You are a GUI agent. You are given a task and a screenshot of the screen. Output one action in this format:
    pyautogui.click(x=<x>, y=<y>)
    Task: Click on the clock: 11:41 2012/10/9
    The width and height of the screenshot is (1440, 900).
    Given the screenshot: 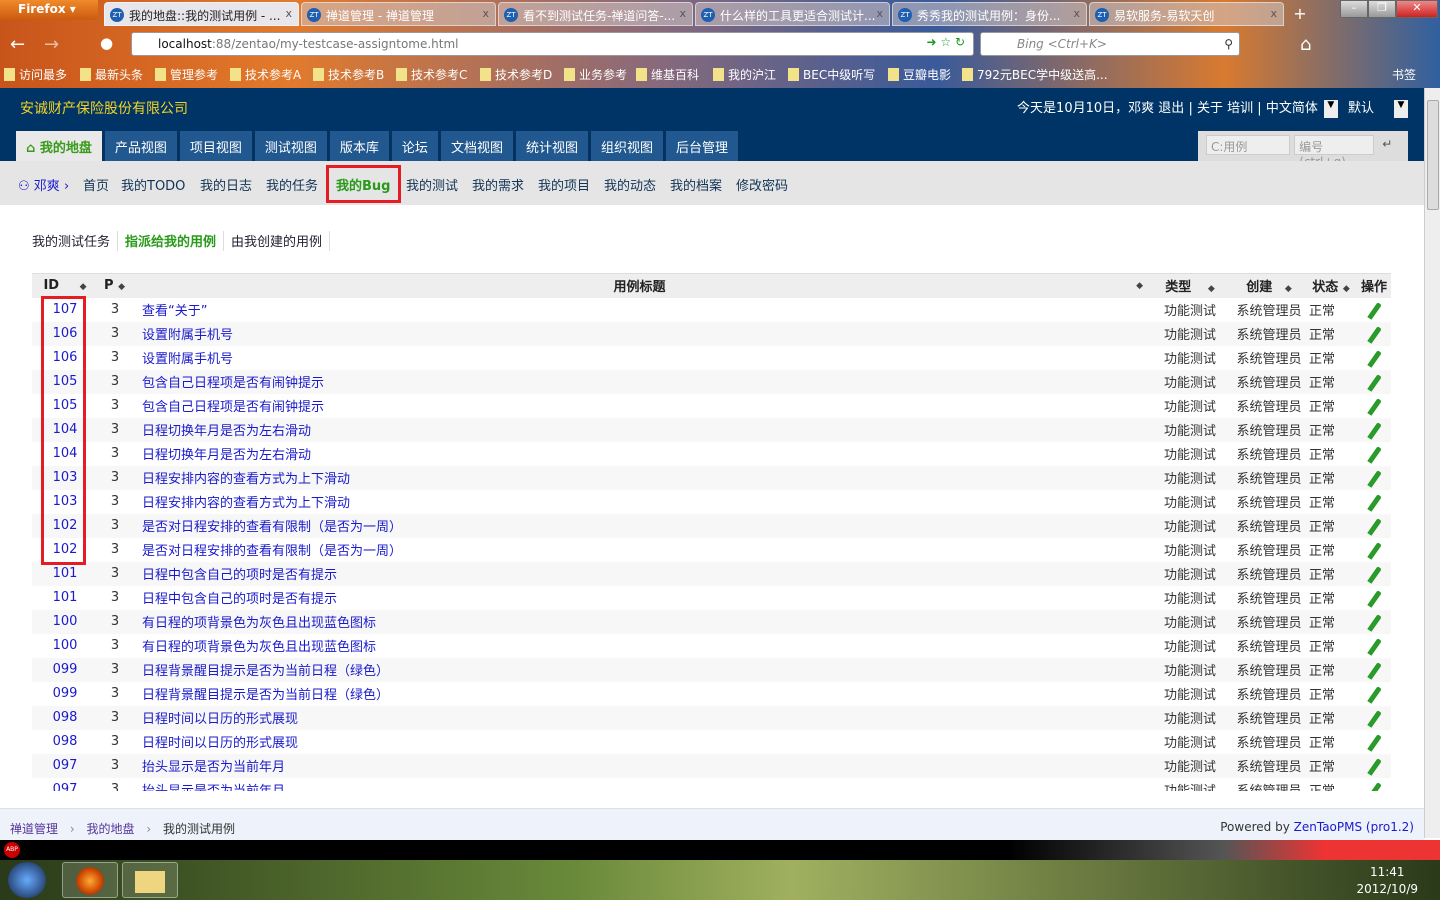 What is the action you would take?
    pyautogui.click(x=1387, y=881)
    